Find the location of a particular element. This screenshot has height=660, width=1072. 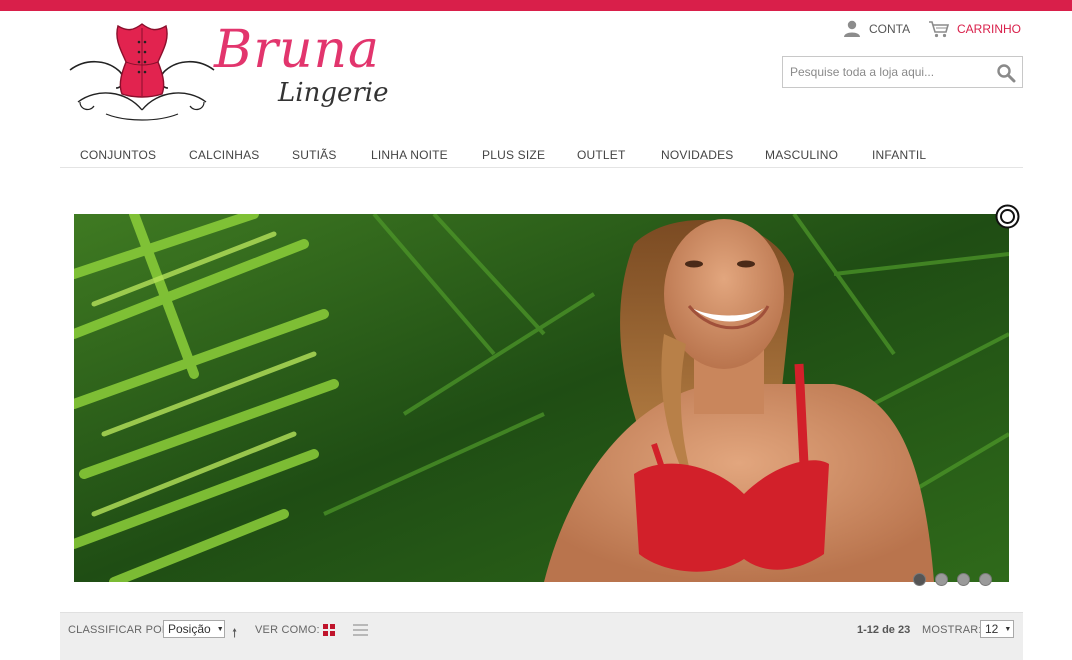

nav-item-infantil: INFANTIL is located at coordinates (899, 155).